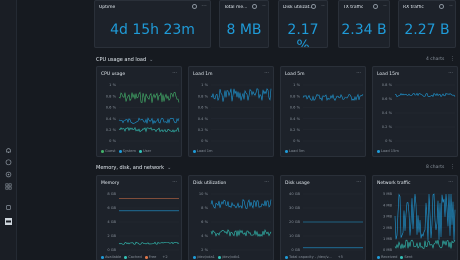 Image resolution: width=460 pixels, height=260 pixels. I want to click on chat-icon, so click(8, 162).